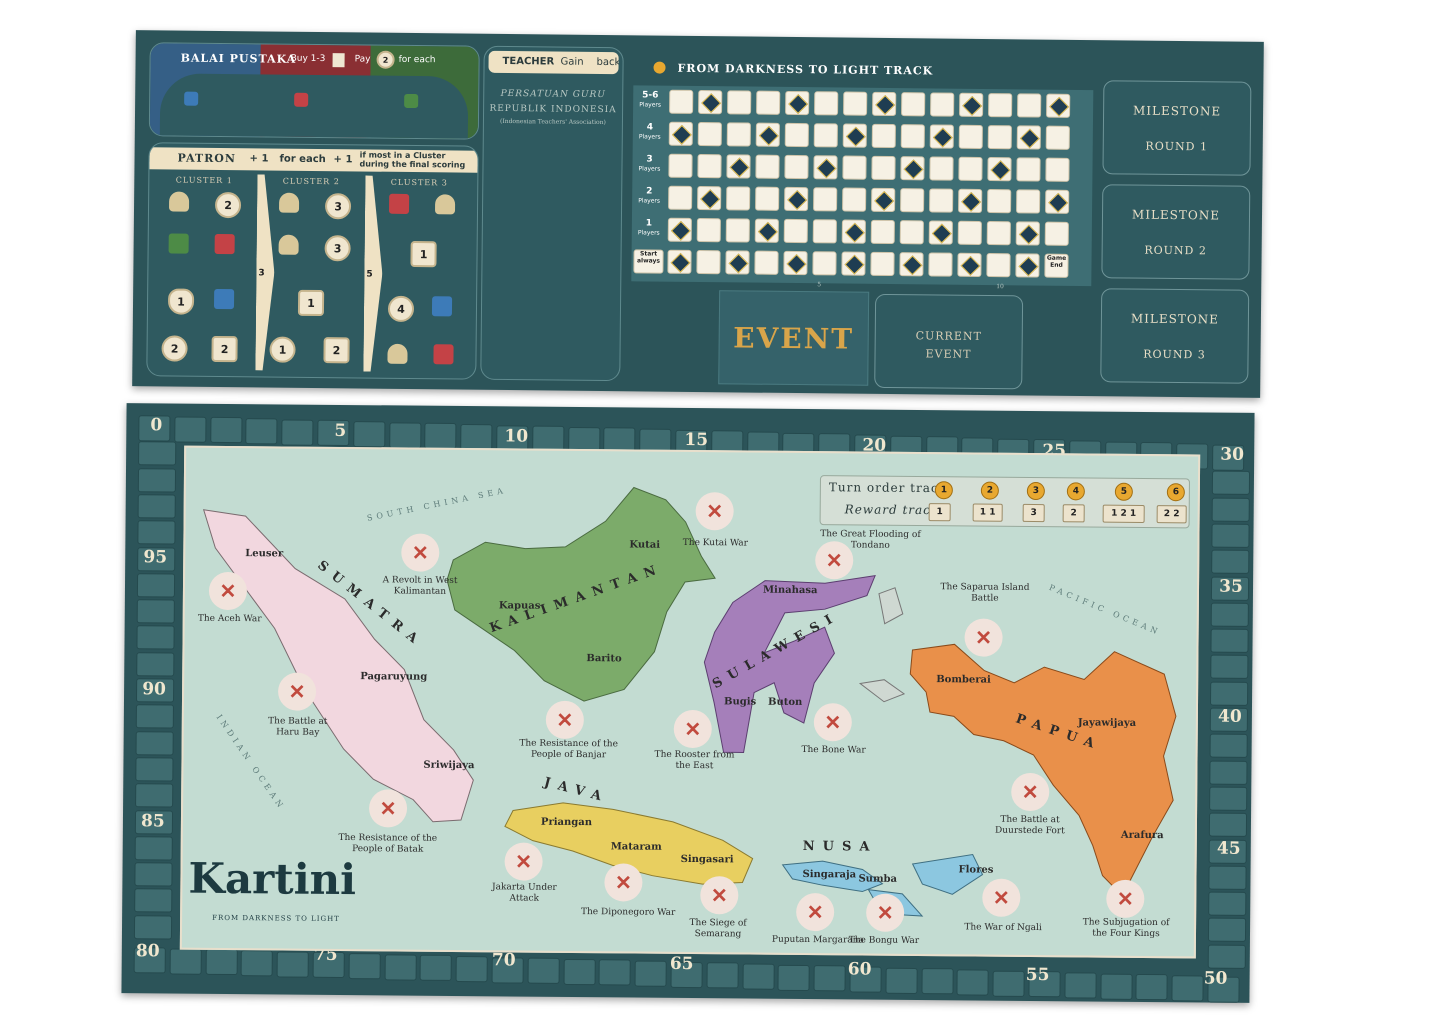  I want to click on track-end-space: Game End, so click(1056, 265).